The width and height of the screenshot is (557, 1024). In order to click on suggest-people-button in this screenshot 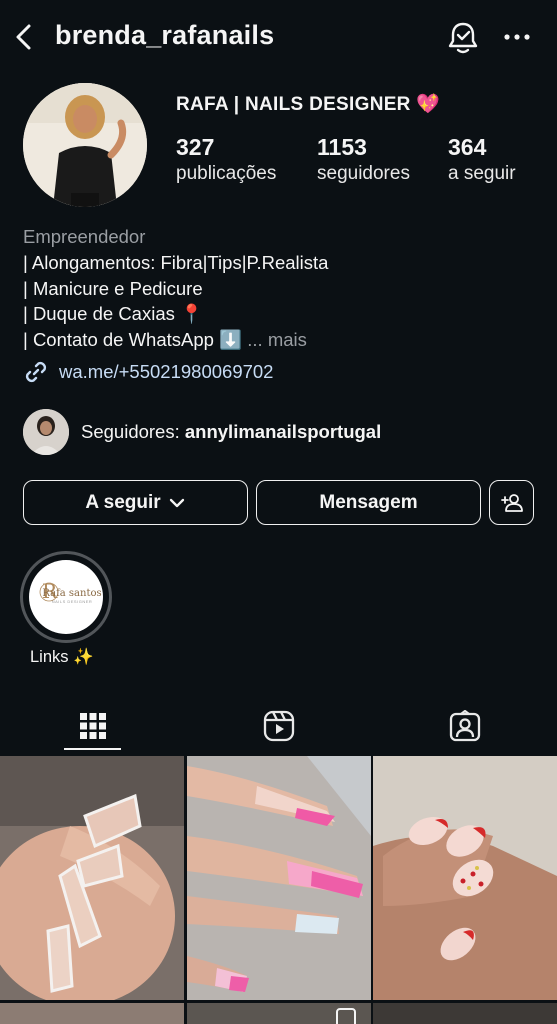, I will do `click(511, 502)`.